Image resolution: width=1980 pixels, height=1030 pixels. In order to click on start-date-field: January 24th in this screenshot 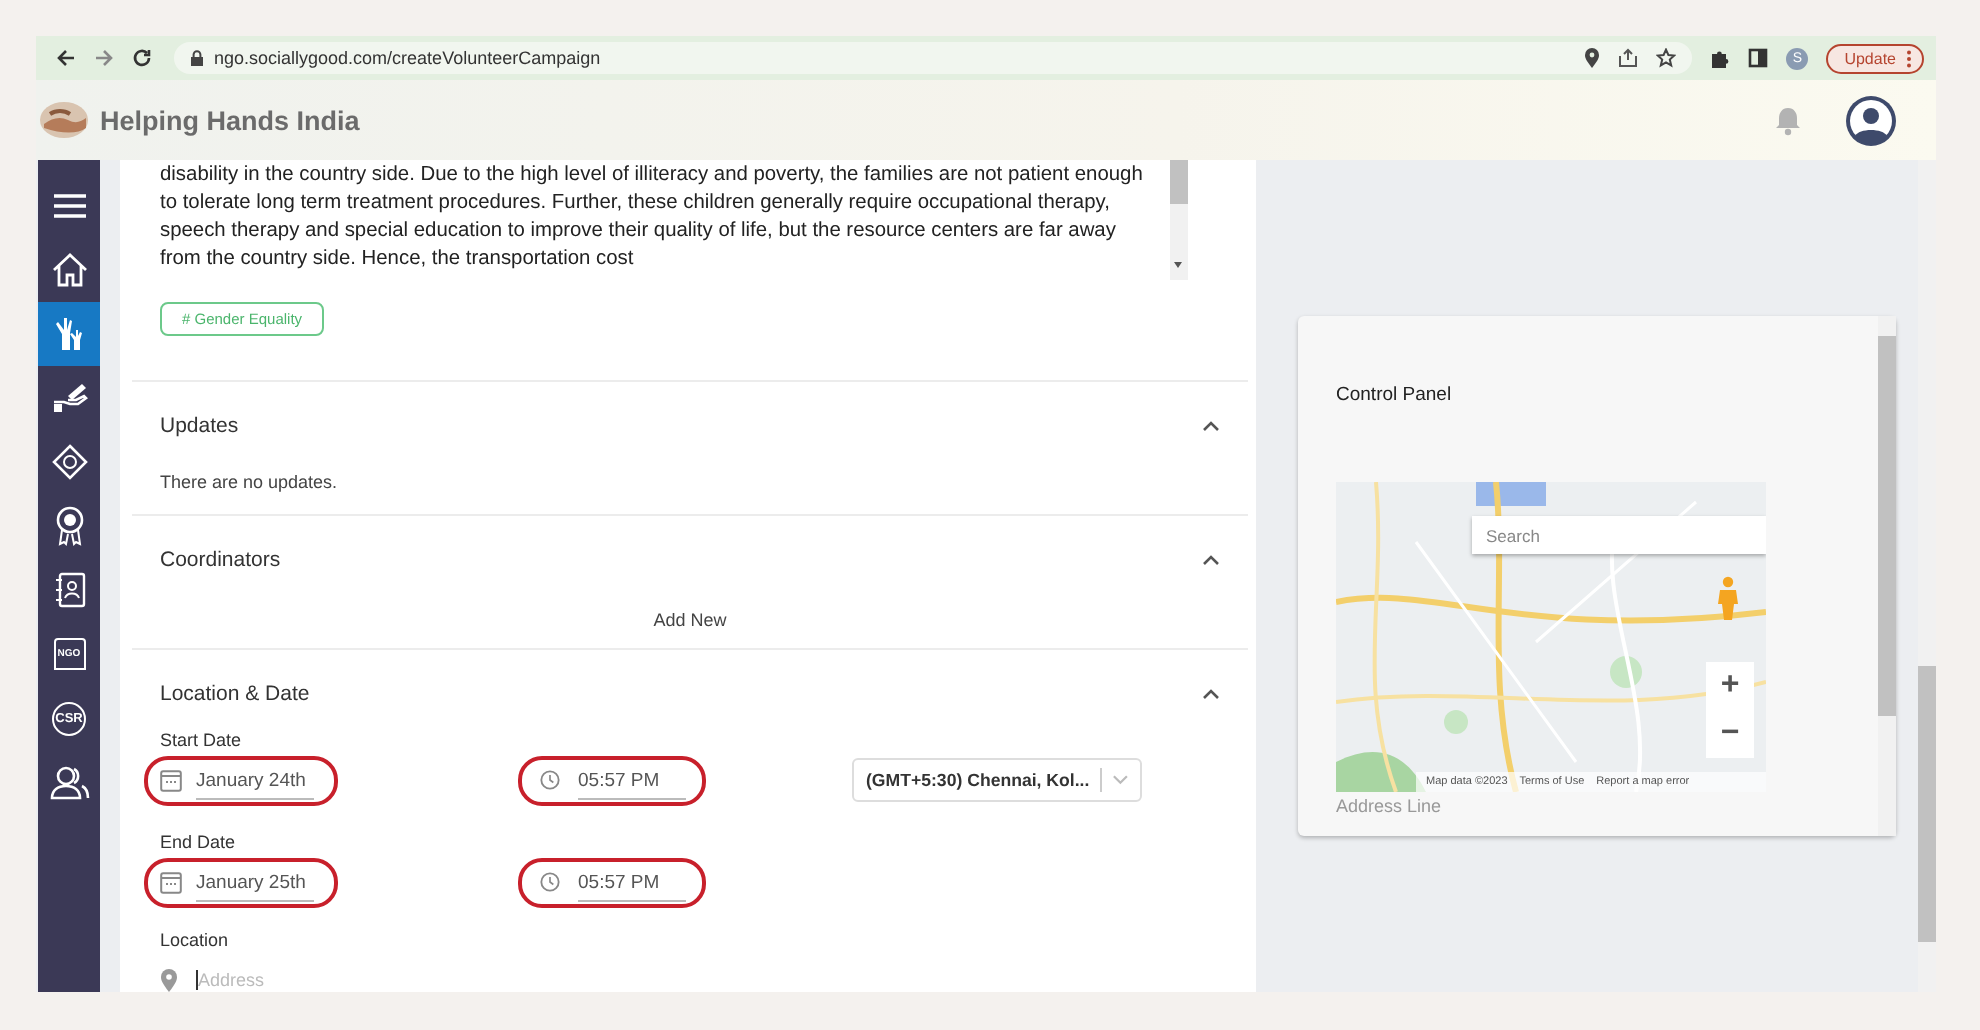, I will do `click(241, 780)`.